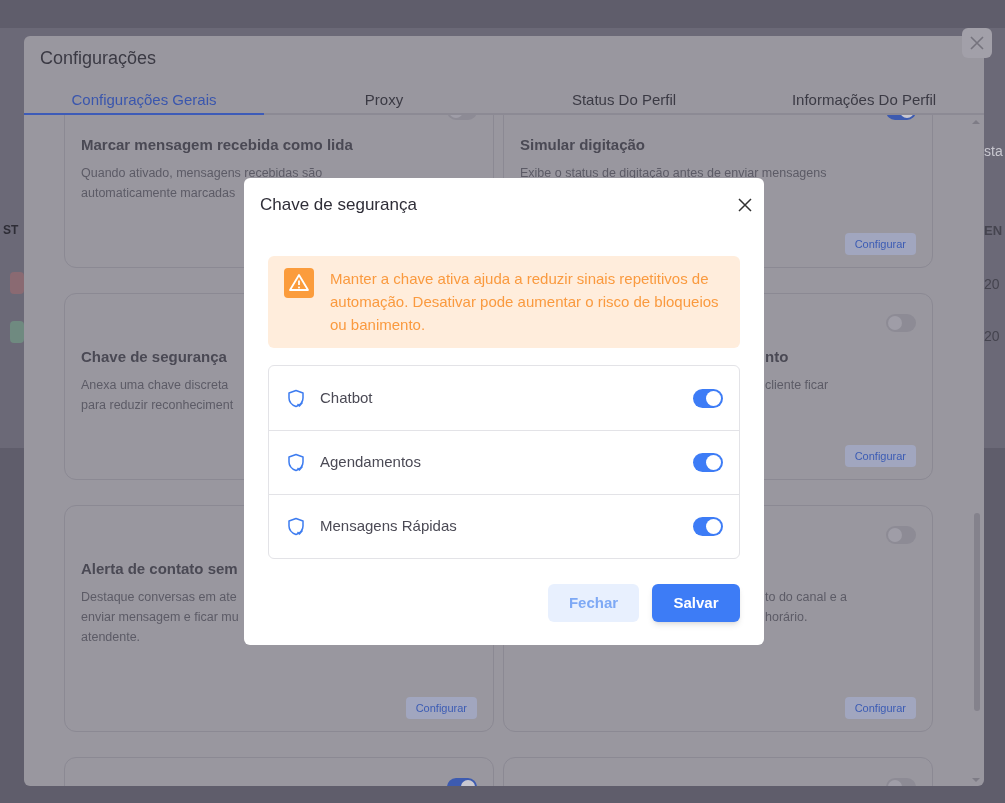 The width and height of the screenshot is (1005, 803). What do you see at coordinates (144, 101) in the screenshot?
I see `tab: Configurações Gerais` at bounding box center [144, 101].